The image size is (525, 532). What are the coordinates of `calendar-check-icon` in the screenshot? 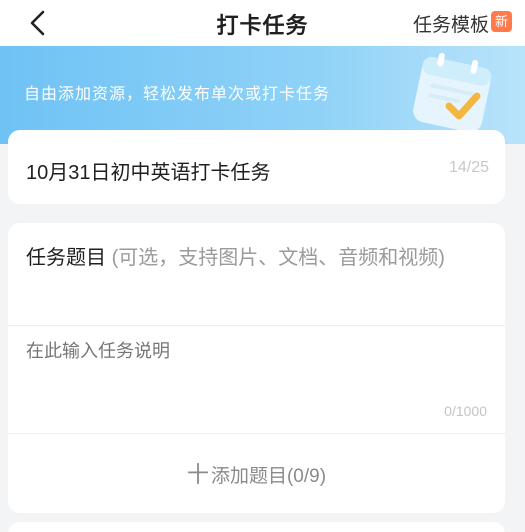 It's located at (452, 92).